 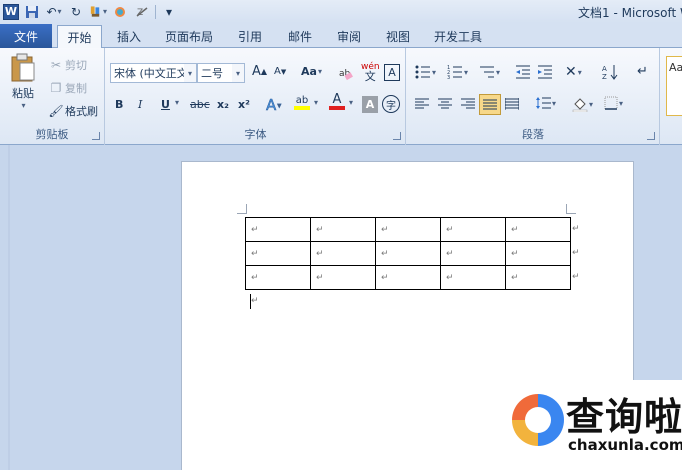 I want to click on font-color-button: A, so click(x=337, y=101).